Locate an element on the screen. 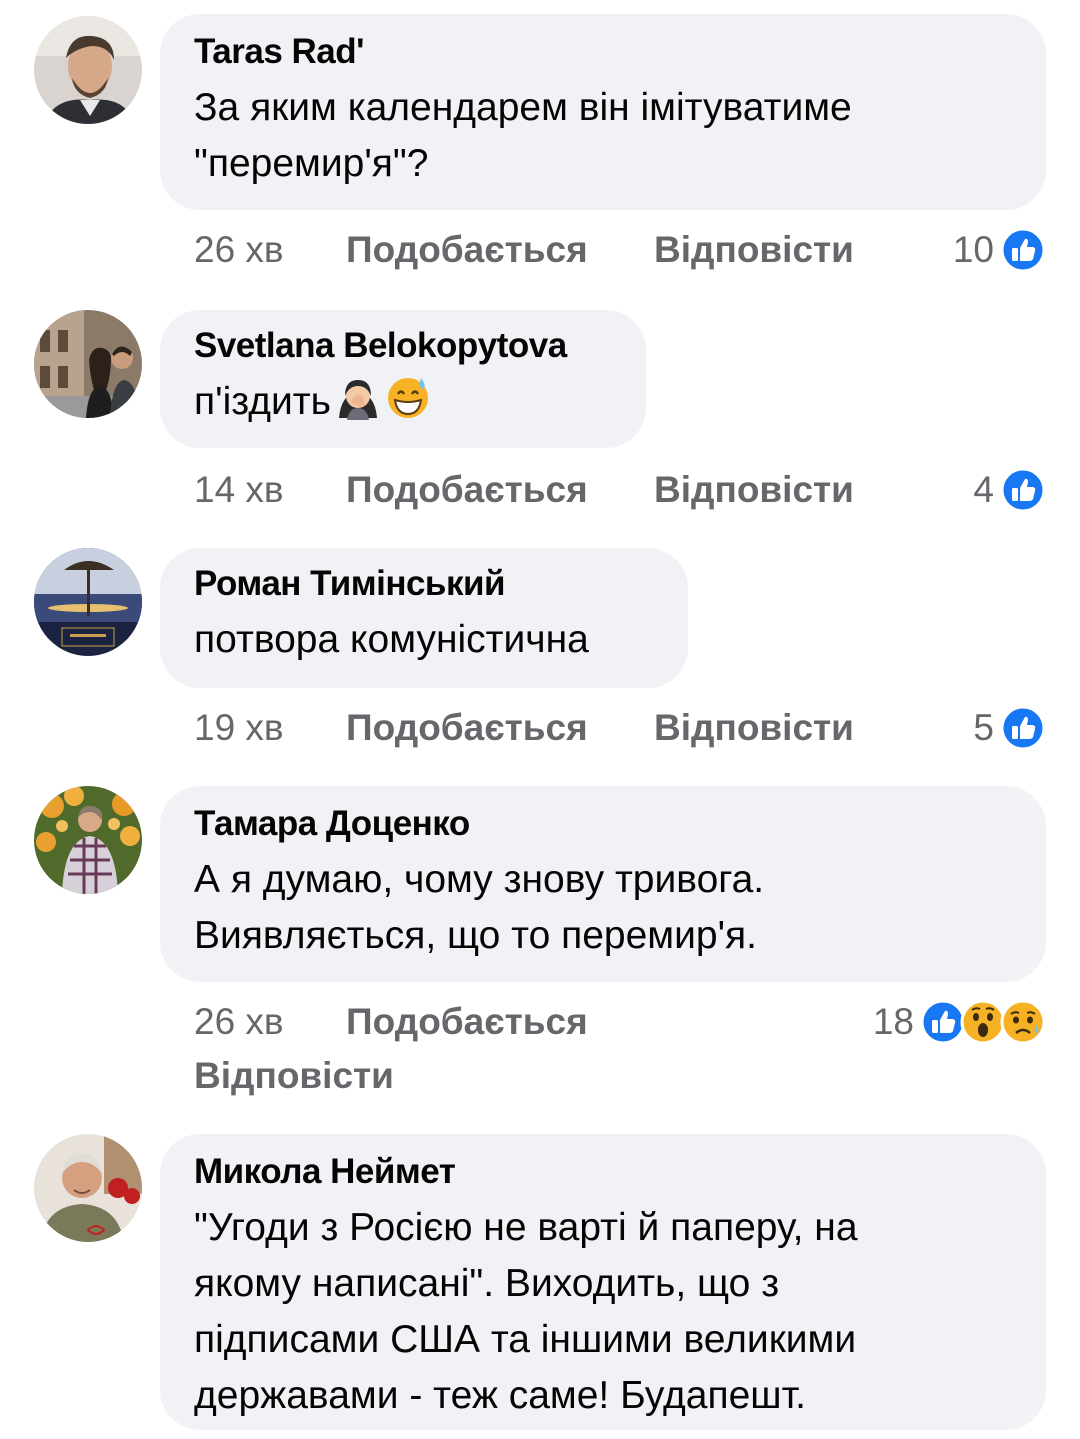 This screenshot has height=1439, width=1080. comment-text-line: А я думаю, чому знову тривога. is located at coordinates (479, 879).